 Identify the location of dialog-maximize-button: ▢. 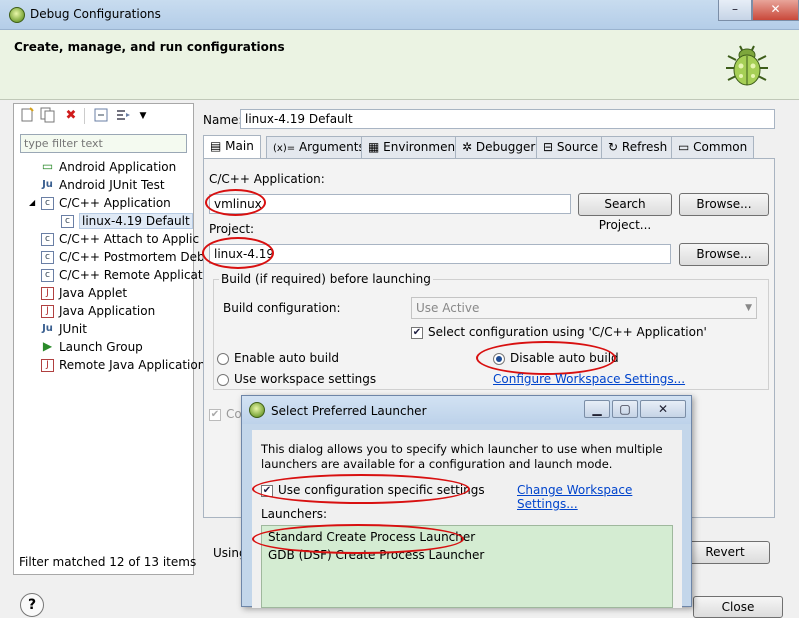
(625, 409).